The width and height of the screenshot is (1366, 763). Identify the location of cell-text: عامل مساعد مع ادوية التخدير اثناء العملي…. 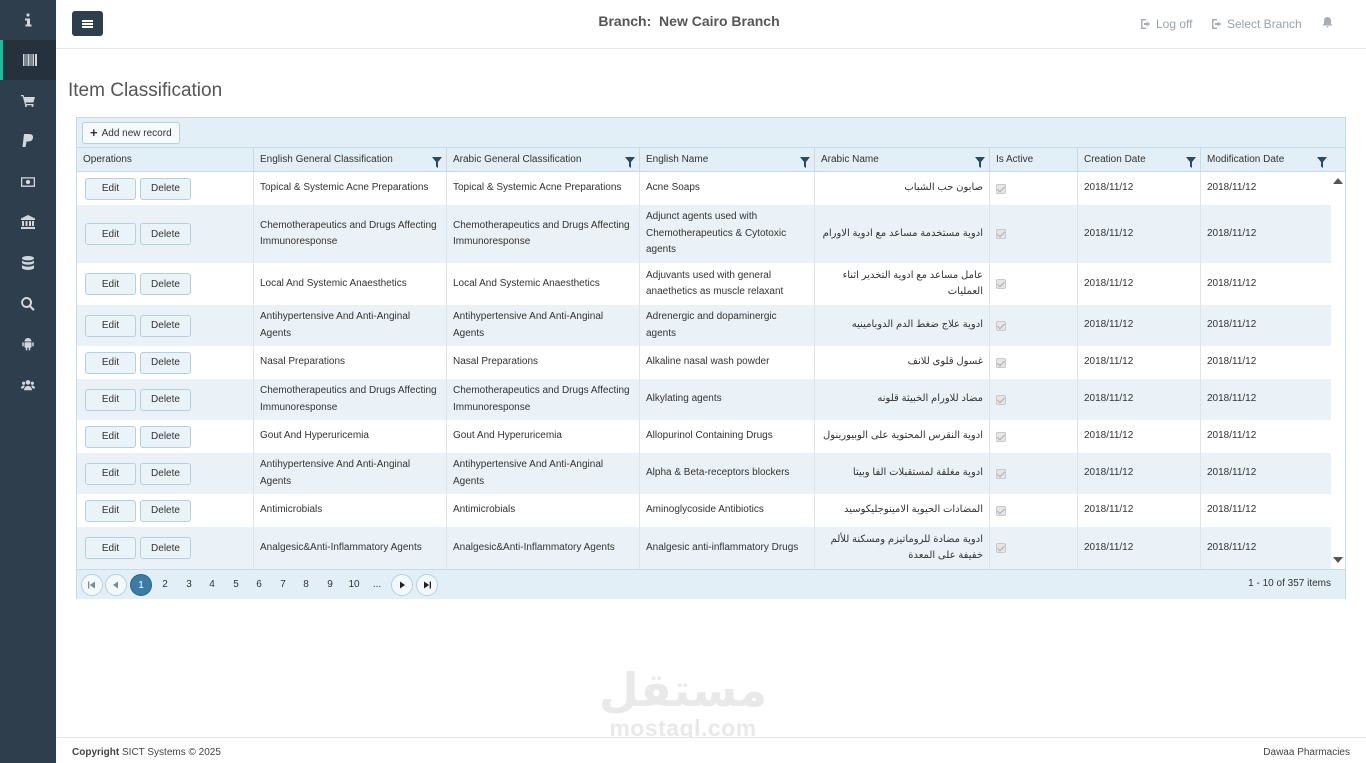
(912, 283).